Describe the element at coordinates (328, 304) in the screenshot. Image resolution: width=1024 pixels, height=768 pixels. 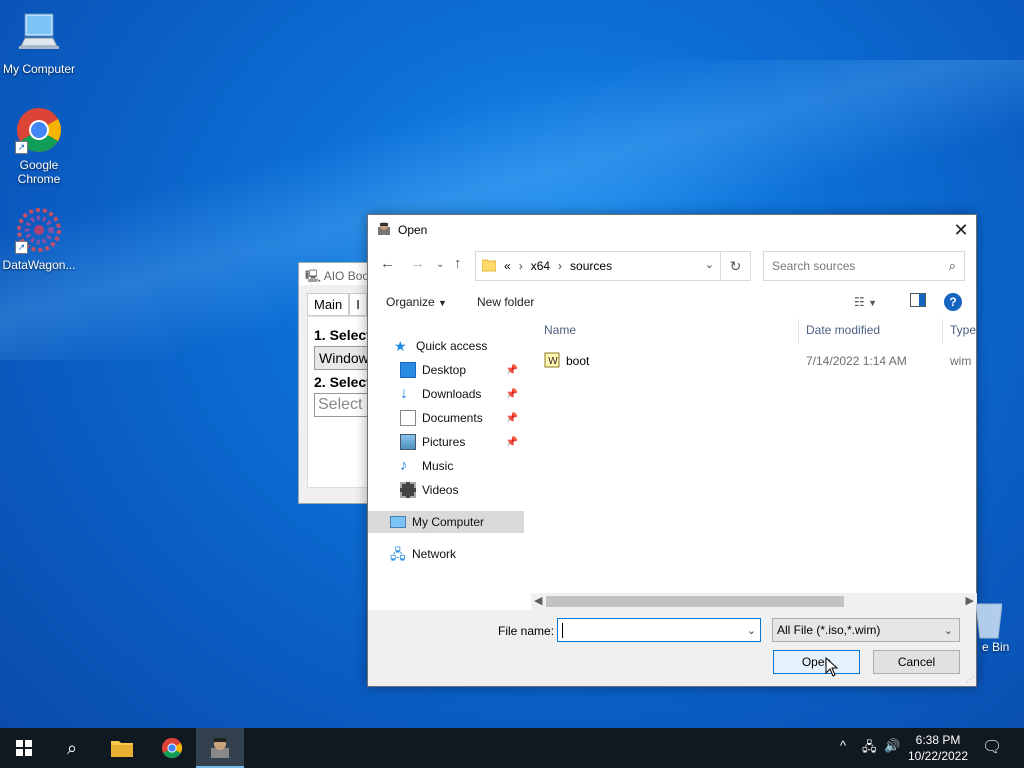
I see `aio-tab-main: Main` at that location.